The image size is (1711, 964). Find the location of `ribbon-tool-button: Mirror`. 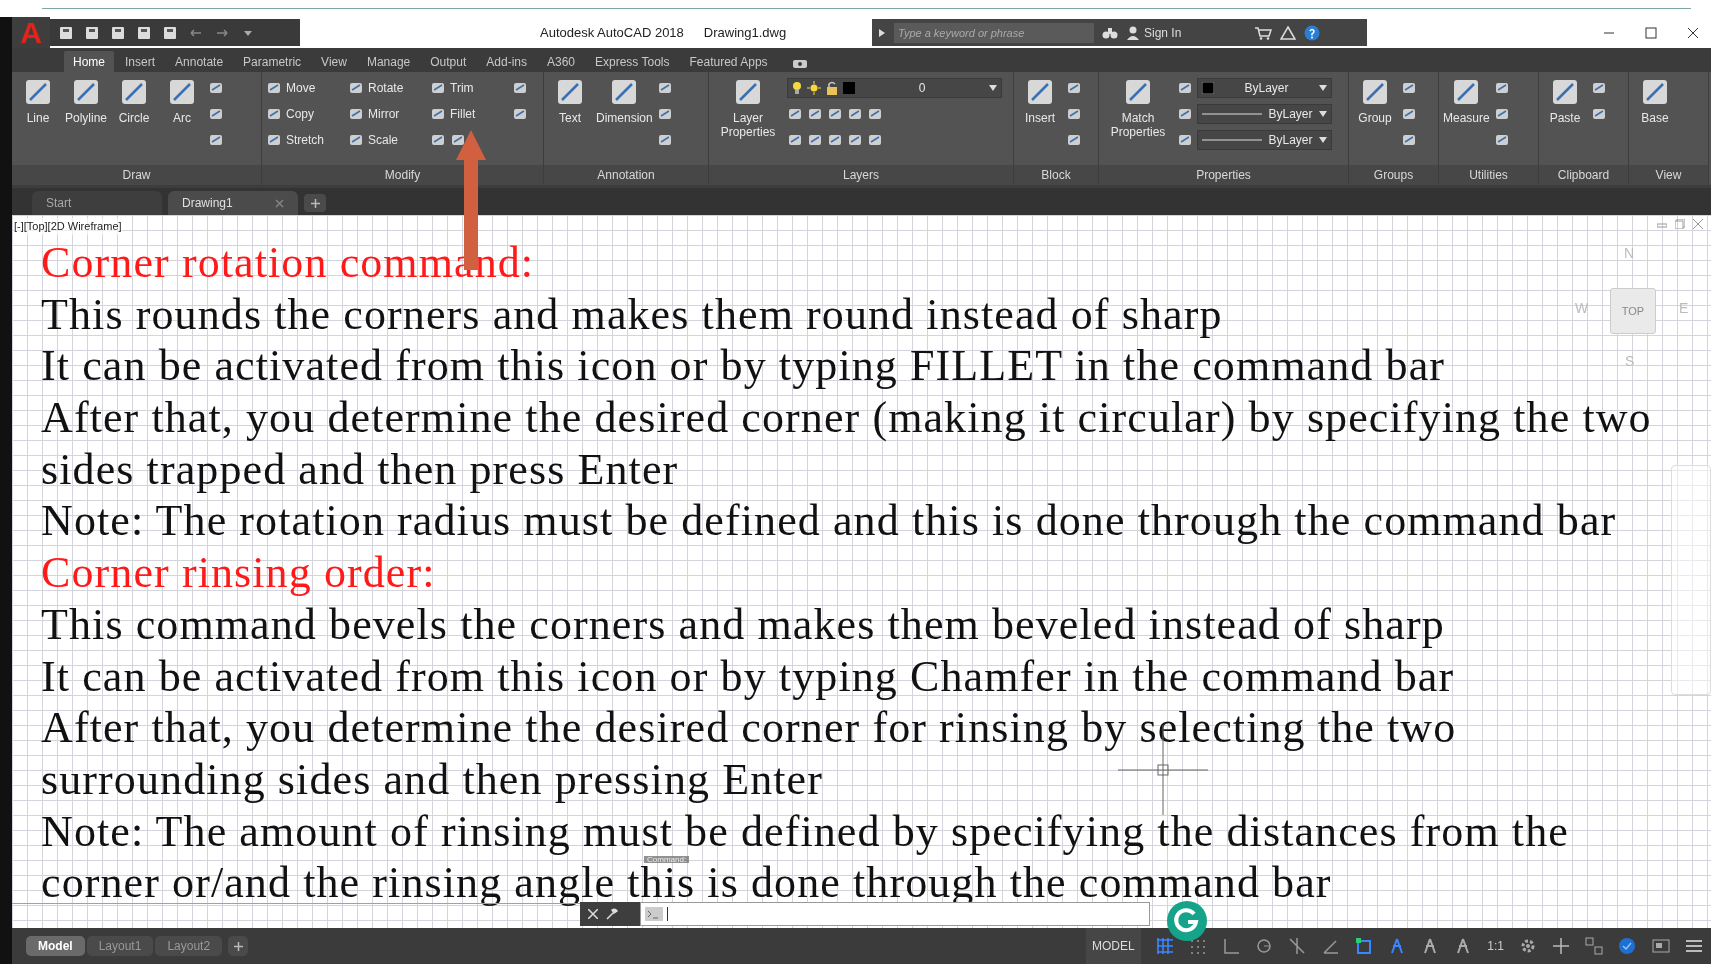

ribbon-tool-button: Mirror is located at coordinates (387, 114).